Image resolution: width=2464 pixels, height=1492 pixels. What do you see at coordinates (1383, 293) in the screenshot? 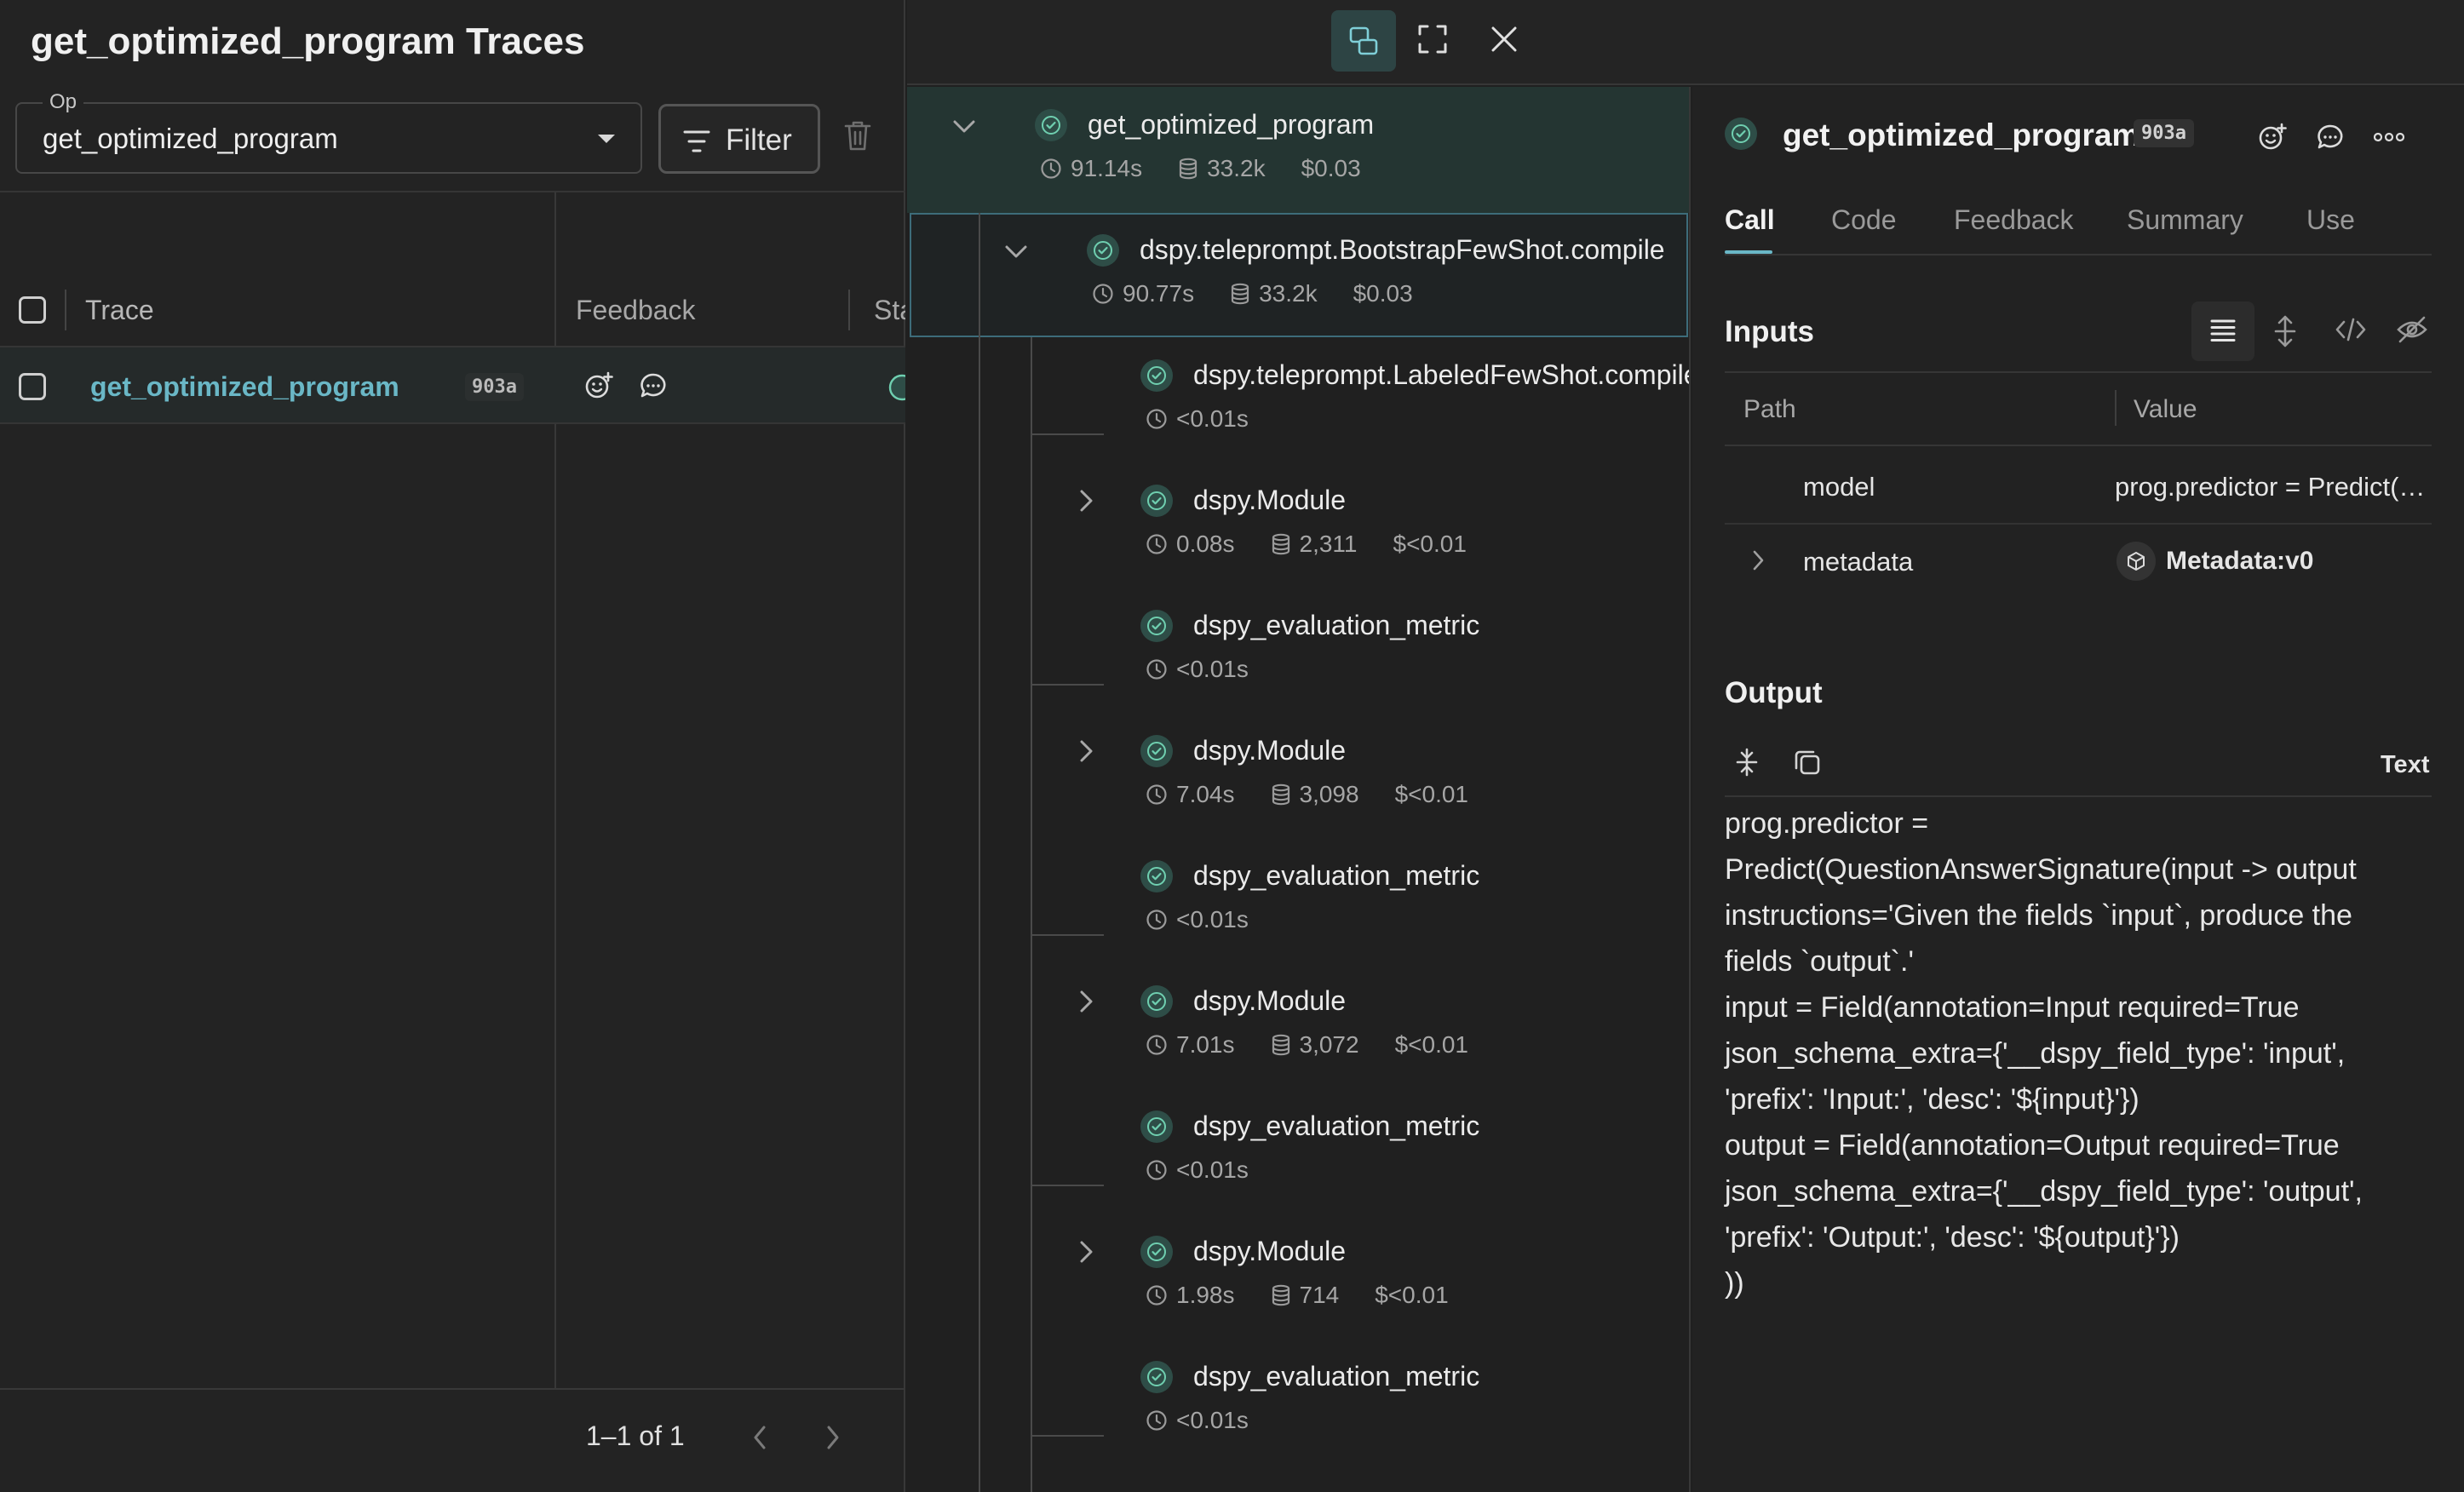
I see `node-cost: $0.03` at bounding box center [1383, 293].